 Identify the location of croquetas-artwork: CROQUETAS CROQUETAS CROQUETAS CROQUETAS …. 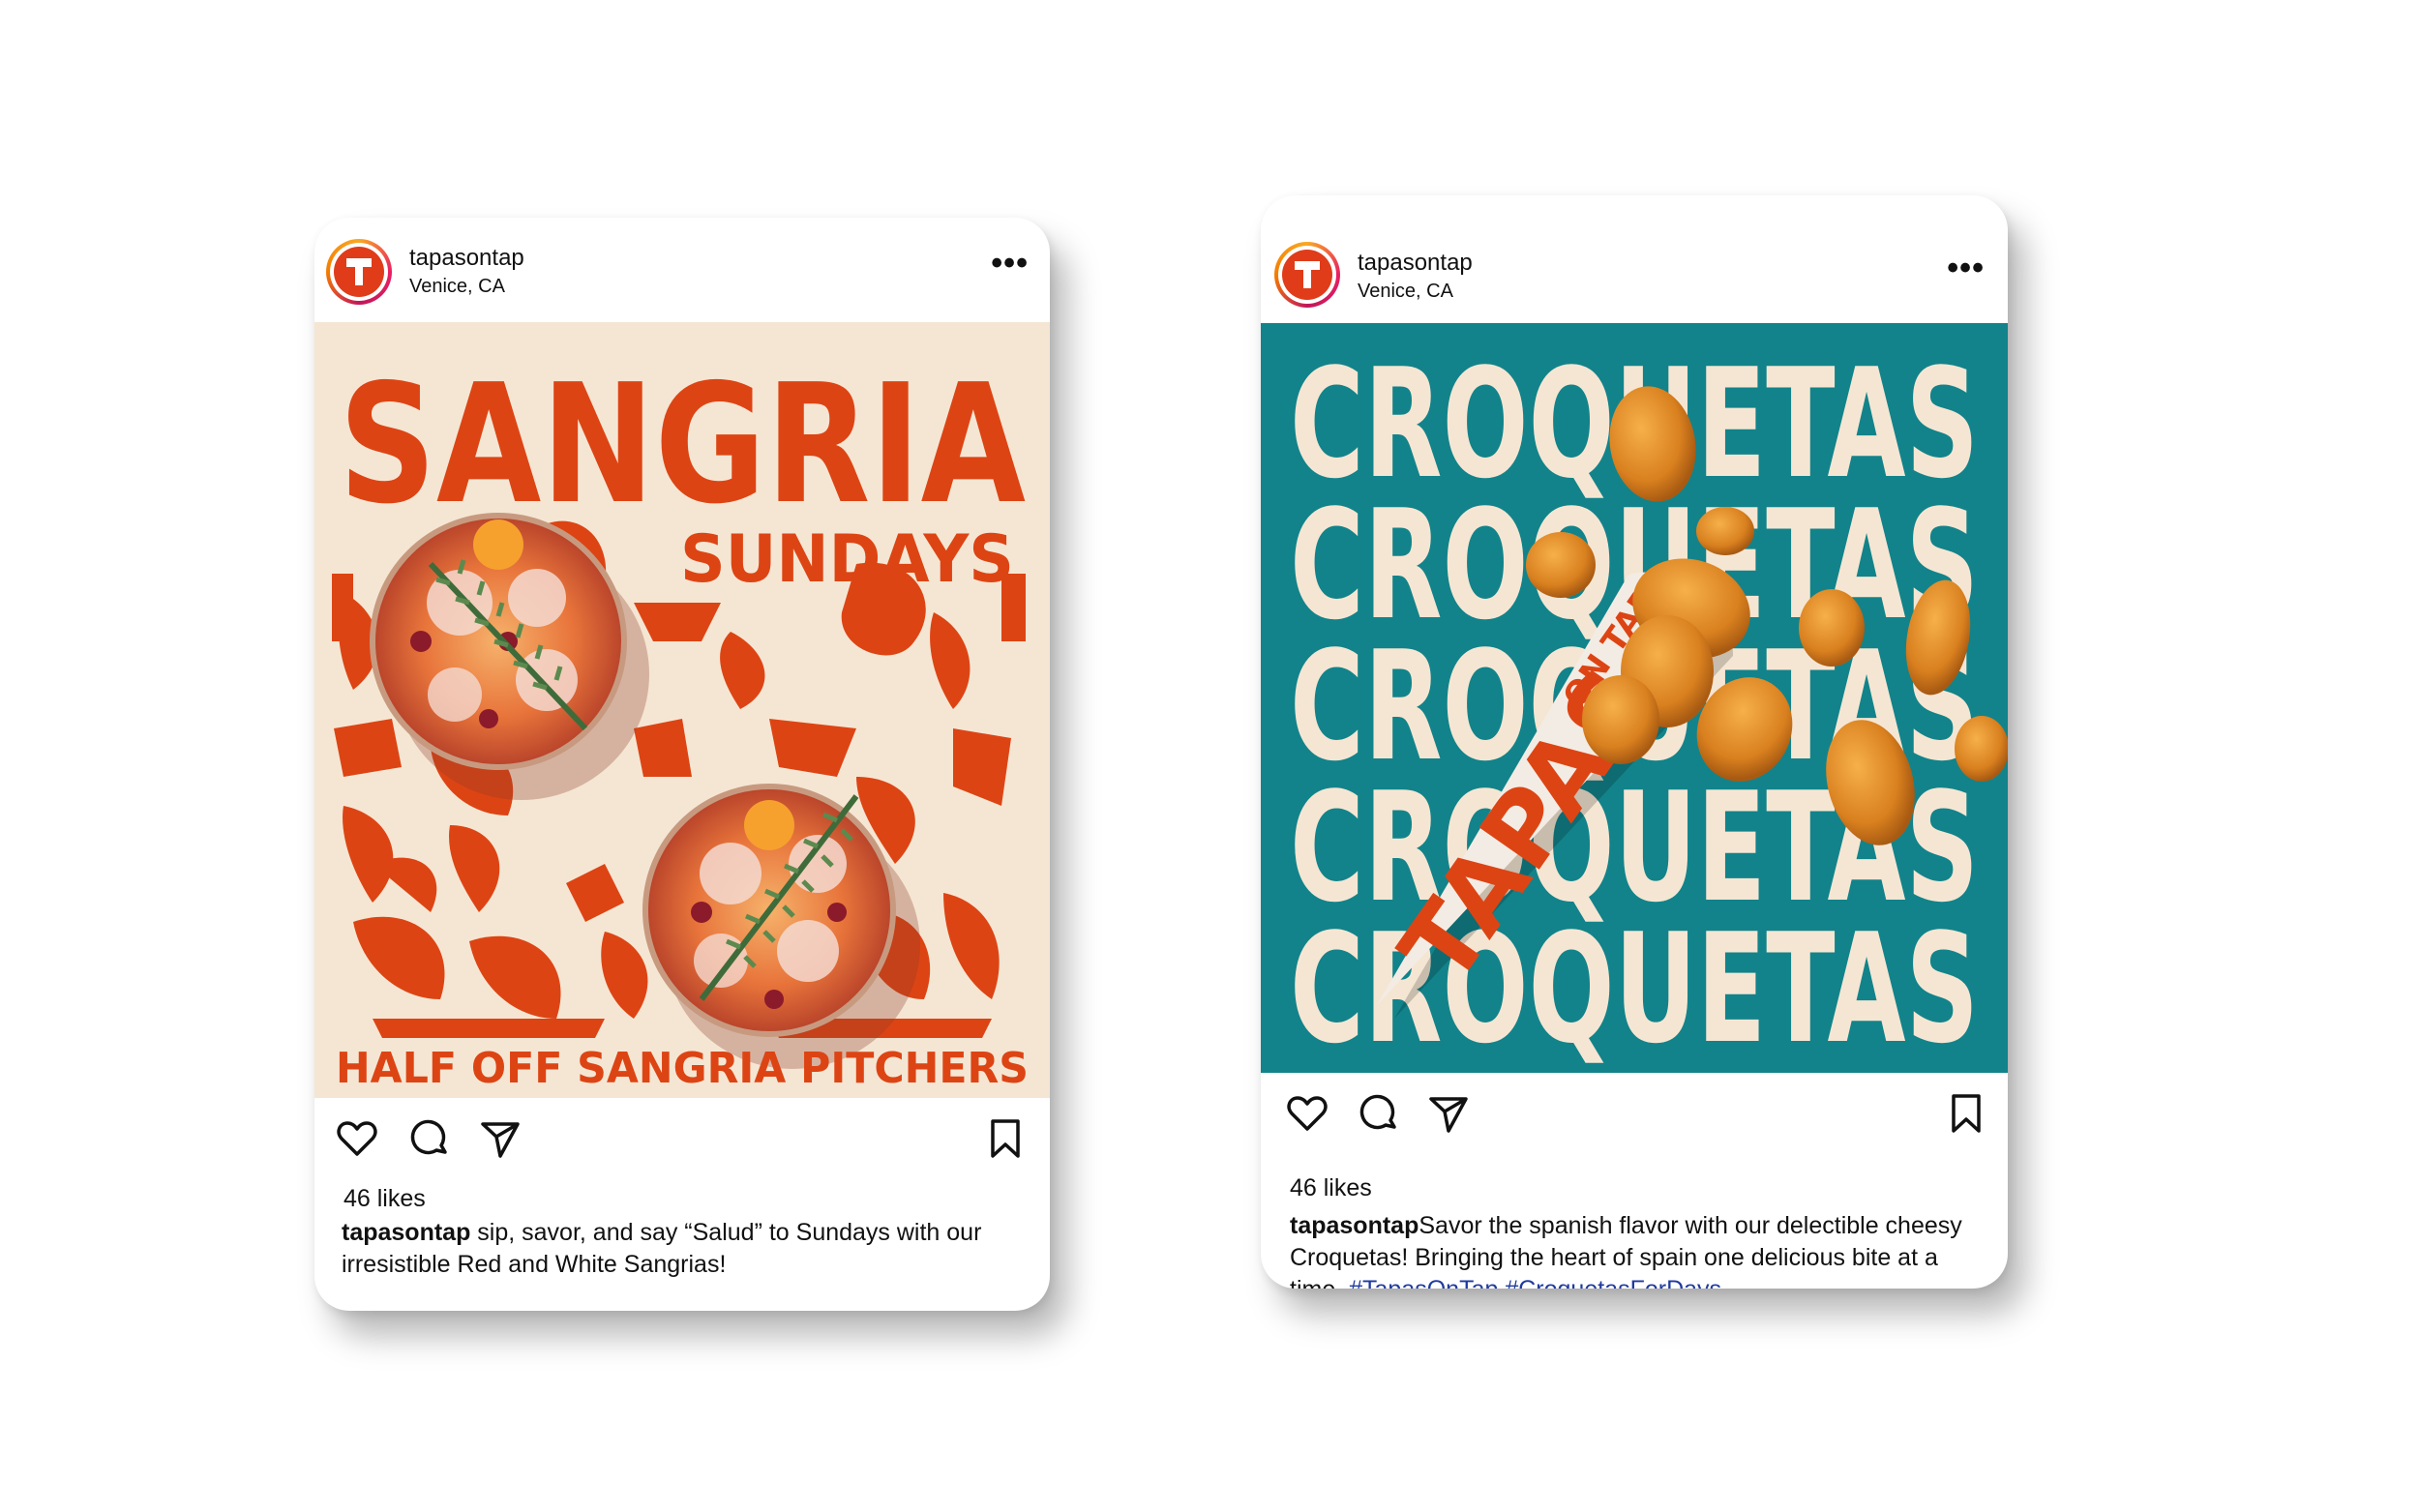
(1649, 704).